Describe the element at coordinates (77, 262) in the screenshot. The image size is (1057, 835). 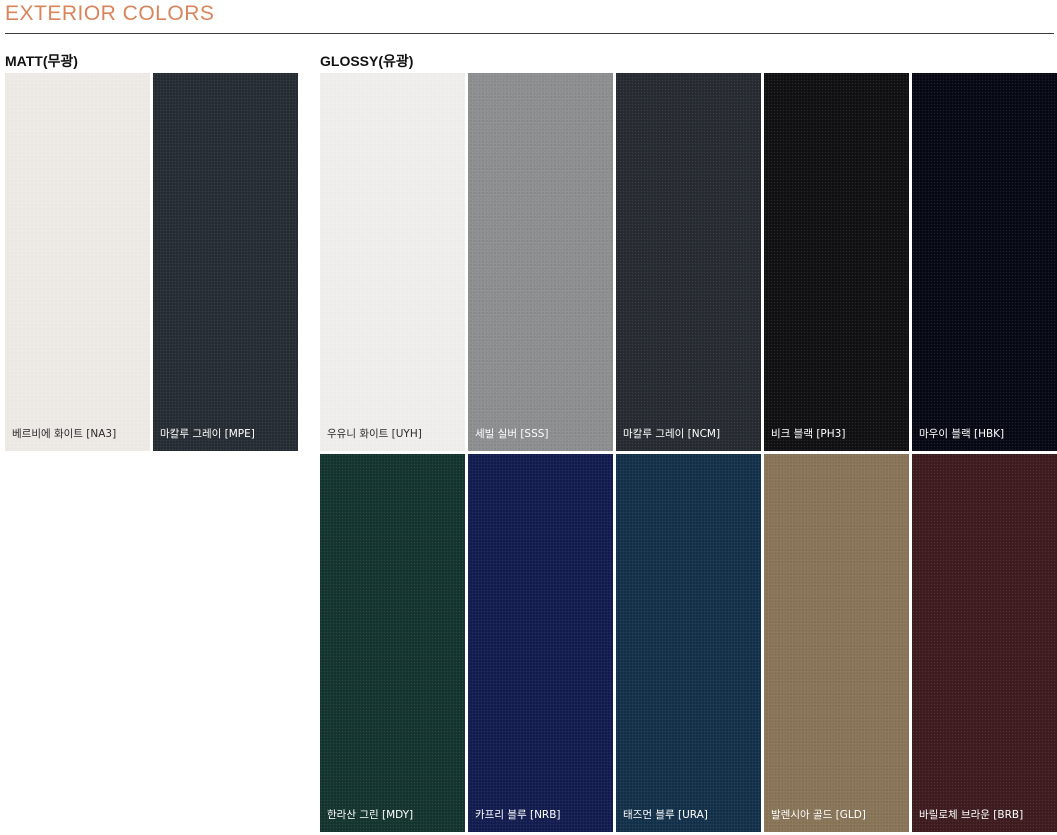
I see `color-swatch: 베르비에 화이트 [NA3]` at that location.